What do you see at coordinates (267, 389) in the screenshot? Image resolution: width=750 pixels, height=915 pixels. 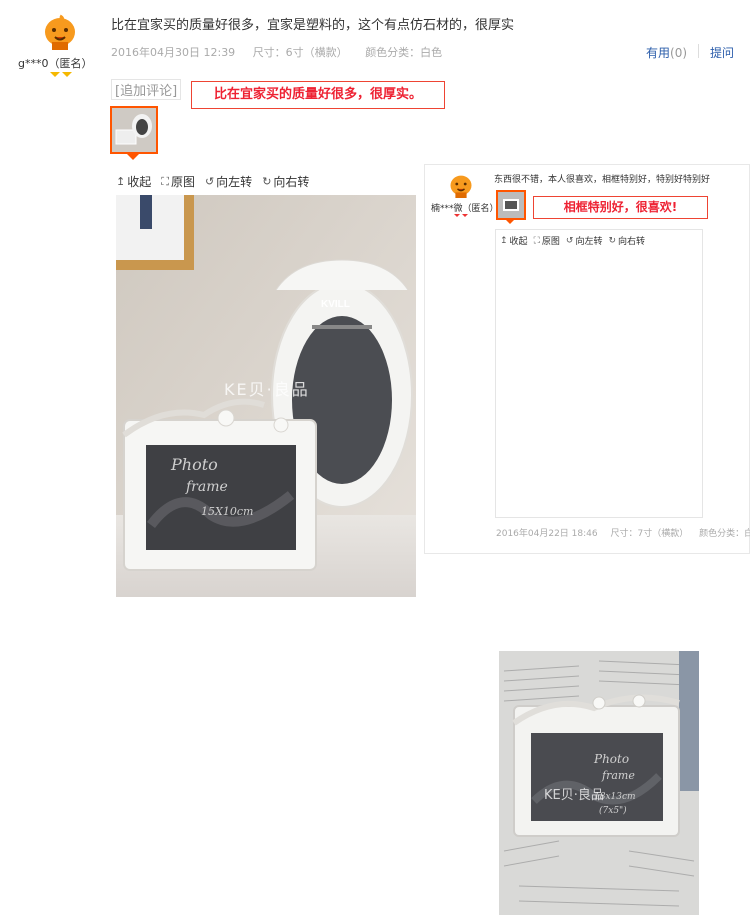 I see `watermark: KE贝·良品` at bounding box center [267, 389].